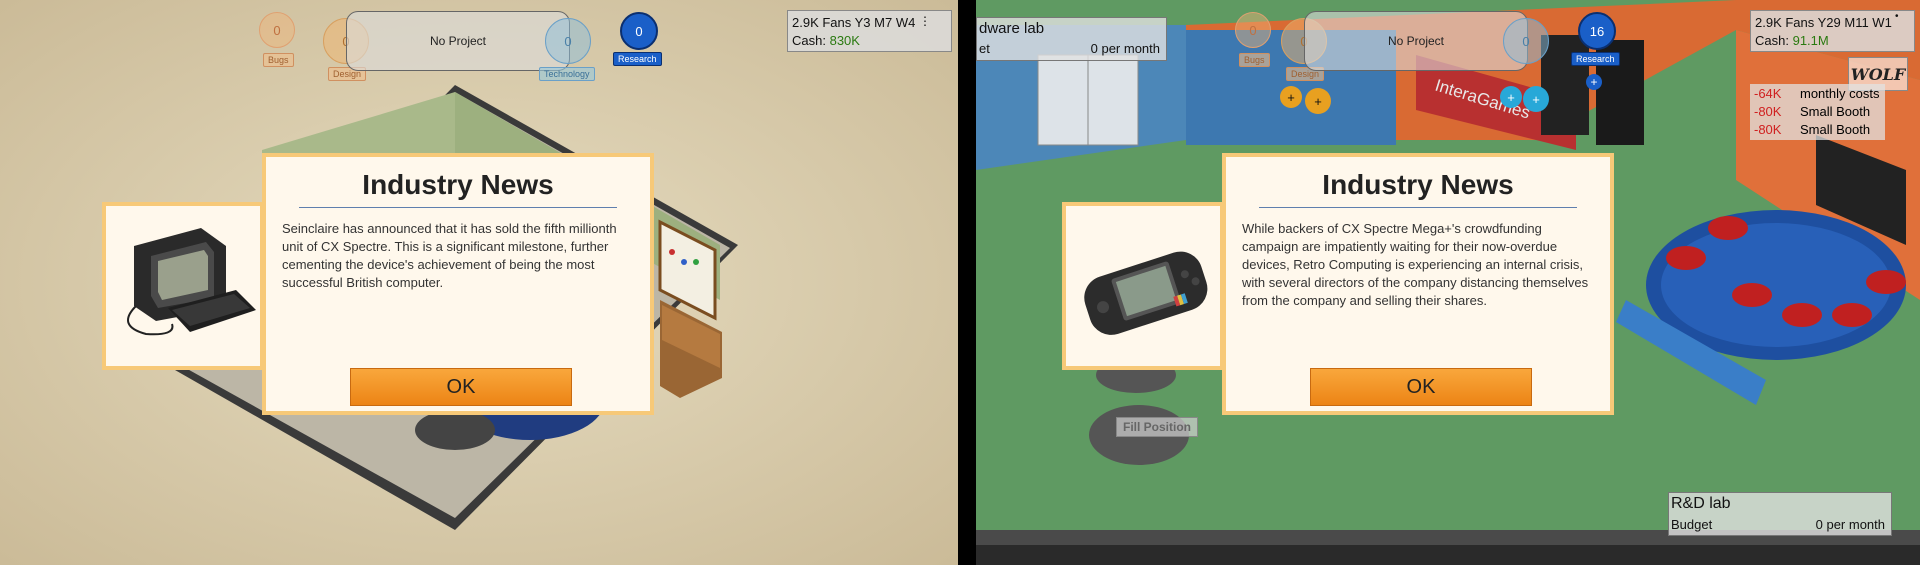 The width and height of the screenshot is (1920, 565). Describe the element at coordinates (1157, 427) in the screenshot. I see `fill-position-button: Fill Position` at that location.